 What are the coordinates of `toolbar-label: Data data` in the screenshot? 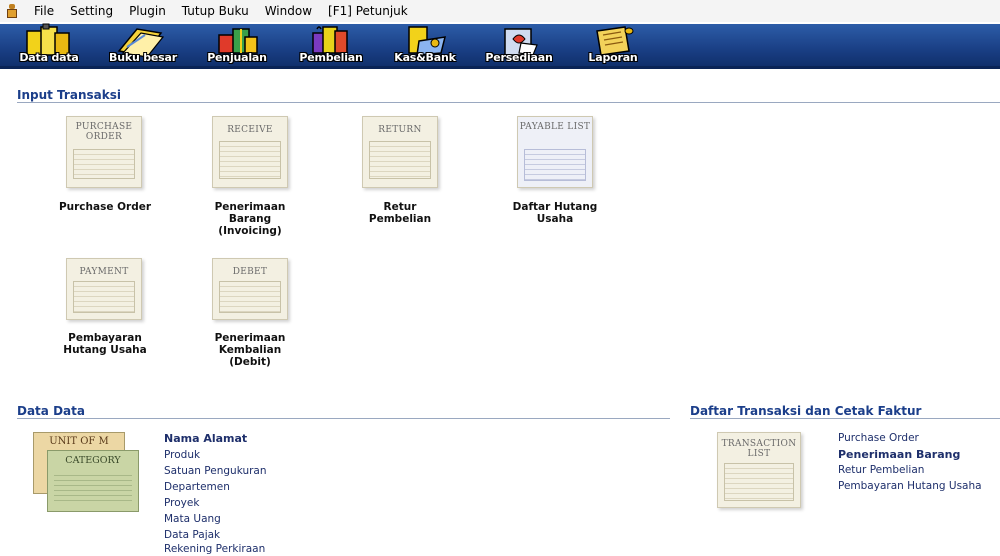 It's located at (49, 57).